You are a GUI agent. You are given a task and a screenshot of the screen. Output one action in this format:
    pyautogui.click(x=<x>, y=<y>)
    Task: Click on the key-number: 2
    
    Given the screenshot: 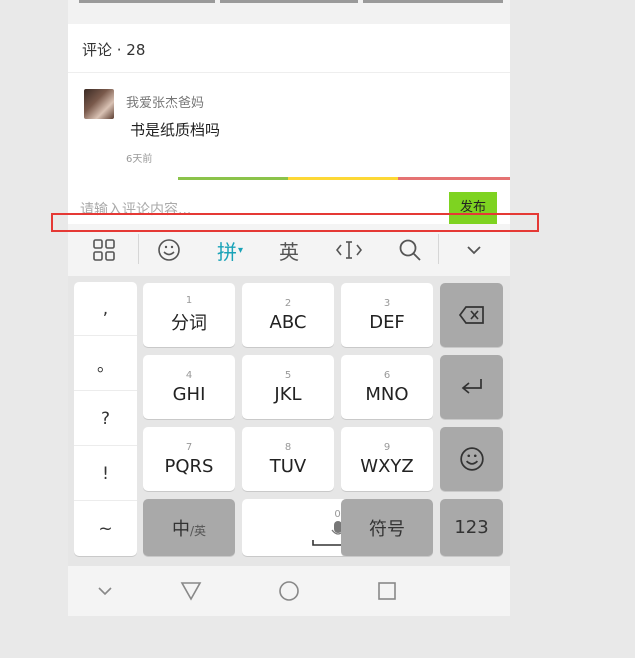 What is the action you would take?
    pyautogui.click(x=288, y=303)
    